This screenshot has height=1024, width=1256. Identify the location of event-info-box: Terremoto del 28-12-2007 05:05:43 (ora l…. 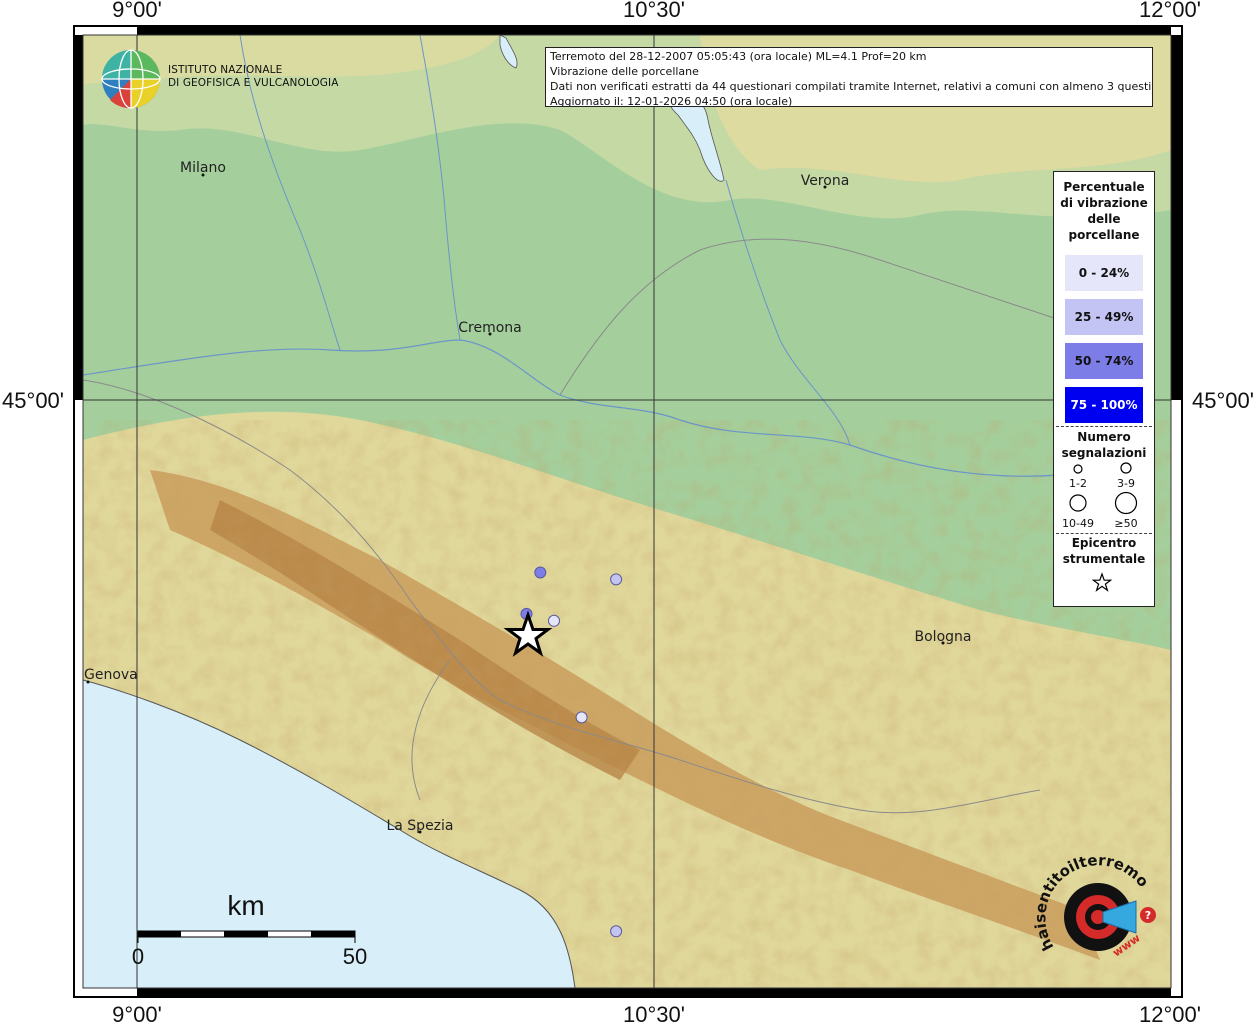
(849, 77).